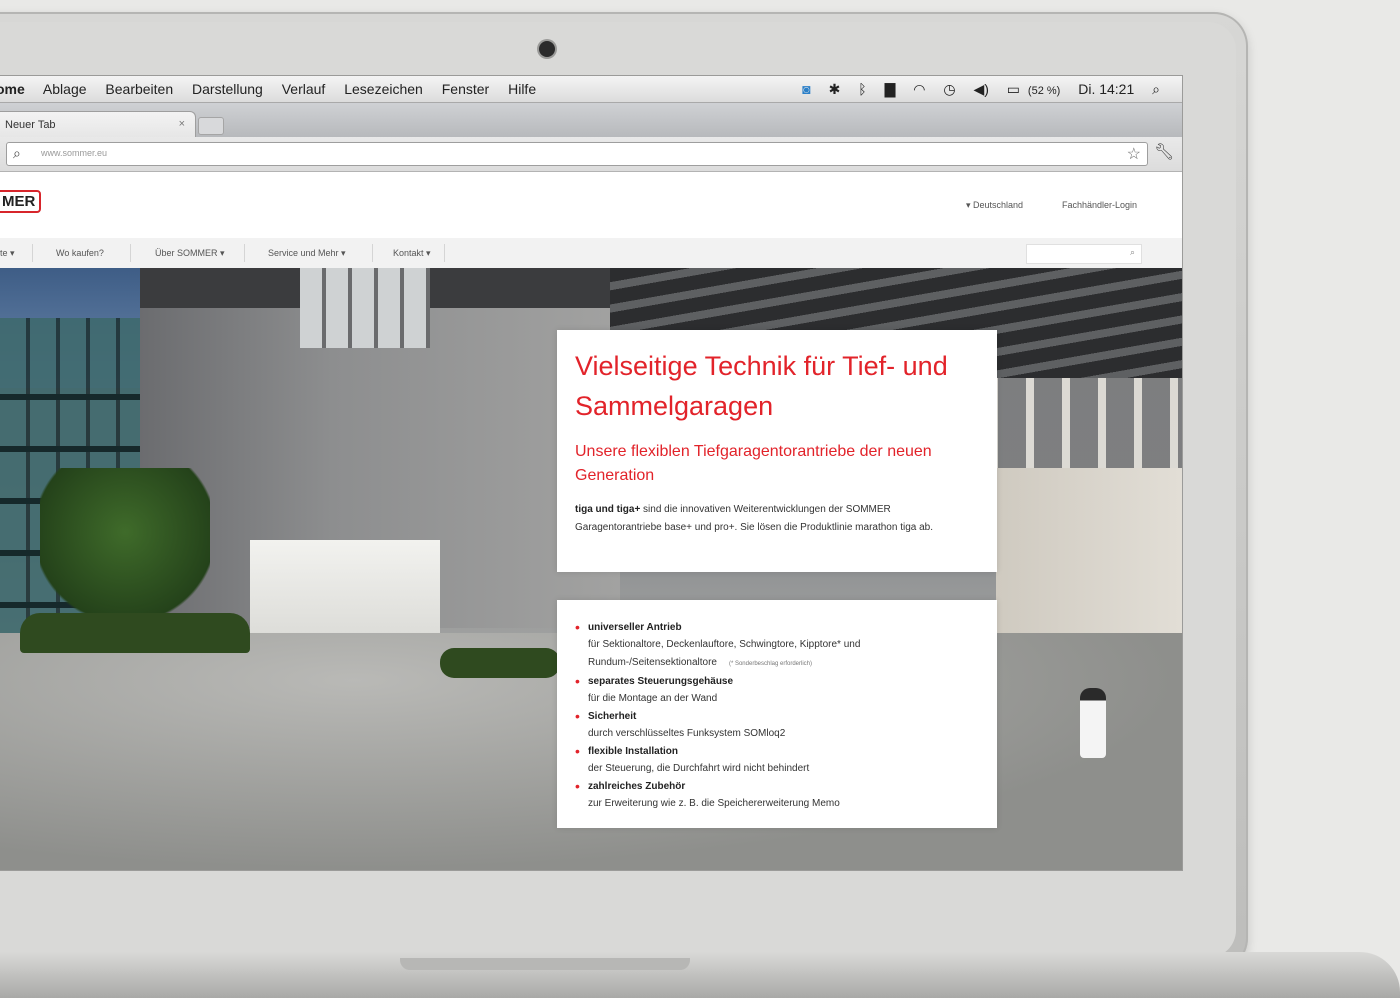 The width and height of the screenshot is (1400, 998). What do you see at coordinates (139, 89) in the screenshot?
I see `menu-bearbeiten: Bearbeiten` at bounding box center [139, 89].